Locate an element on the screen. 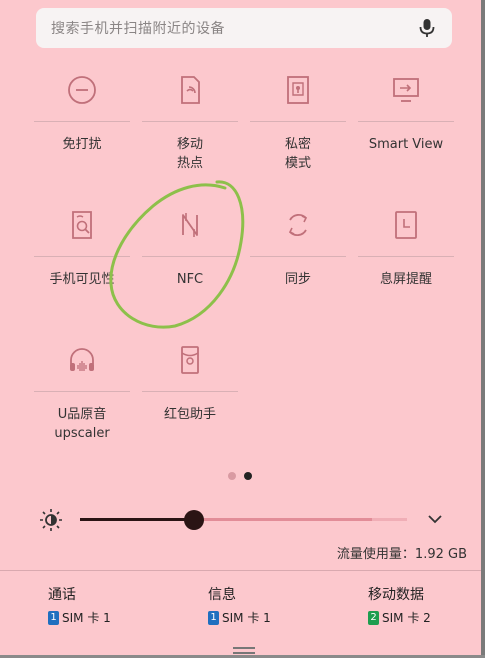 The width and height of the screenshot is (485, 658). hotspot-icon is located at coordinates (190, 90).